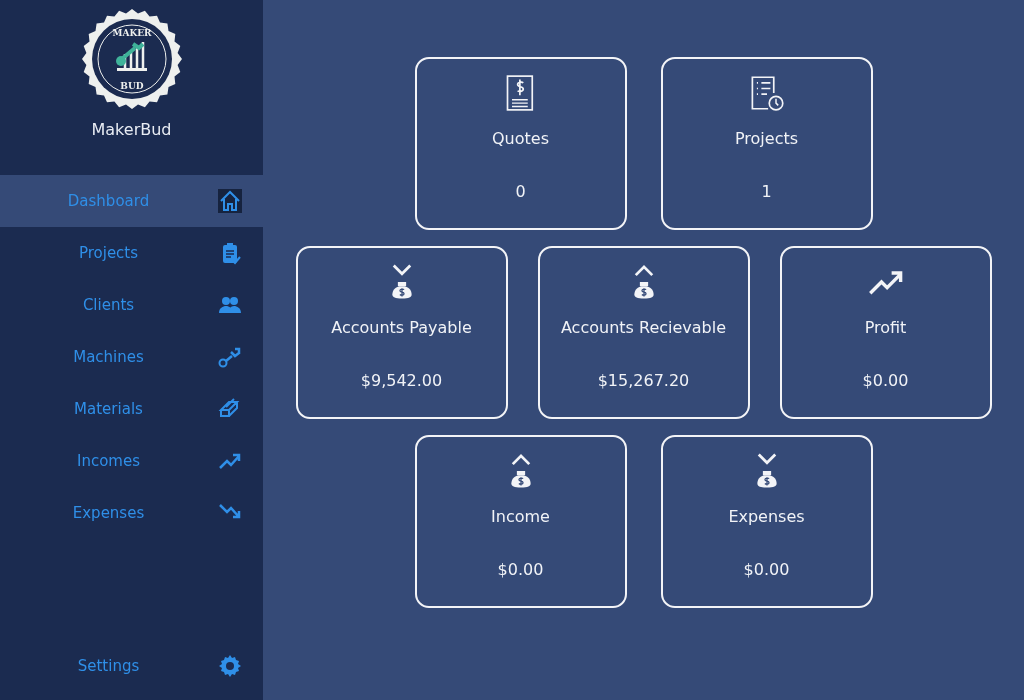 The image size is (1024, 700). I want to click on card-title: Income, so click(520, 517).